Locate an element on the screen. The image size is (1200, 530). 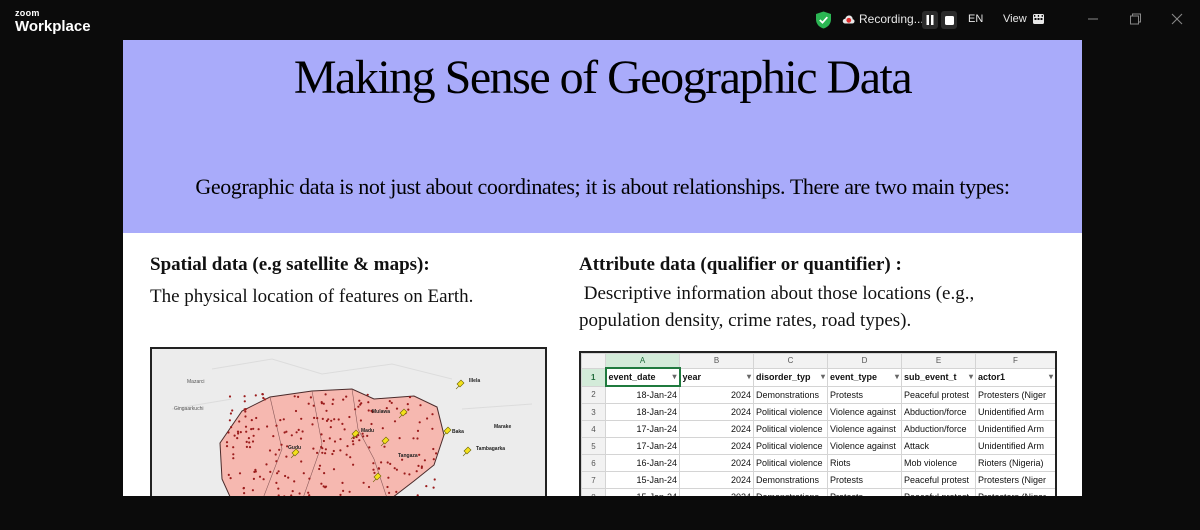
restore-icon is located at coordinates (1135, 19).